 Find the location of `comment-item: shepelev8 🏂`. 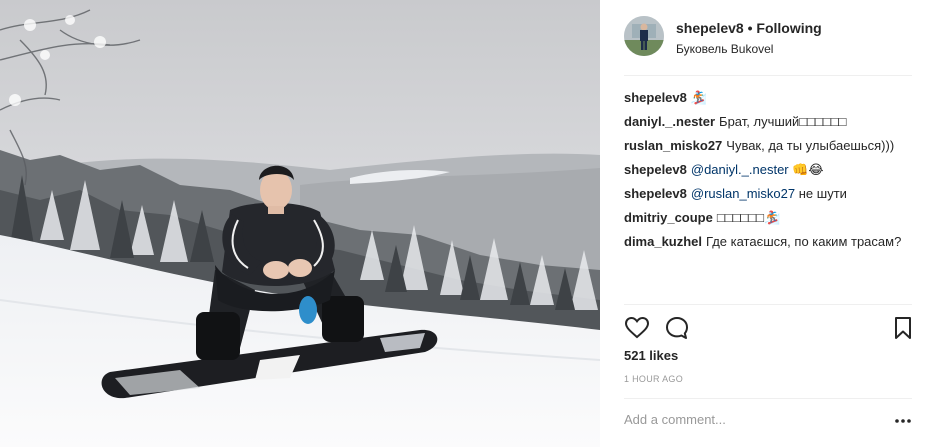

comment-item: shepelev8 🏂 is located at coordinates (768, 98).